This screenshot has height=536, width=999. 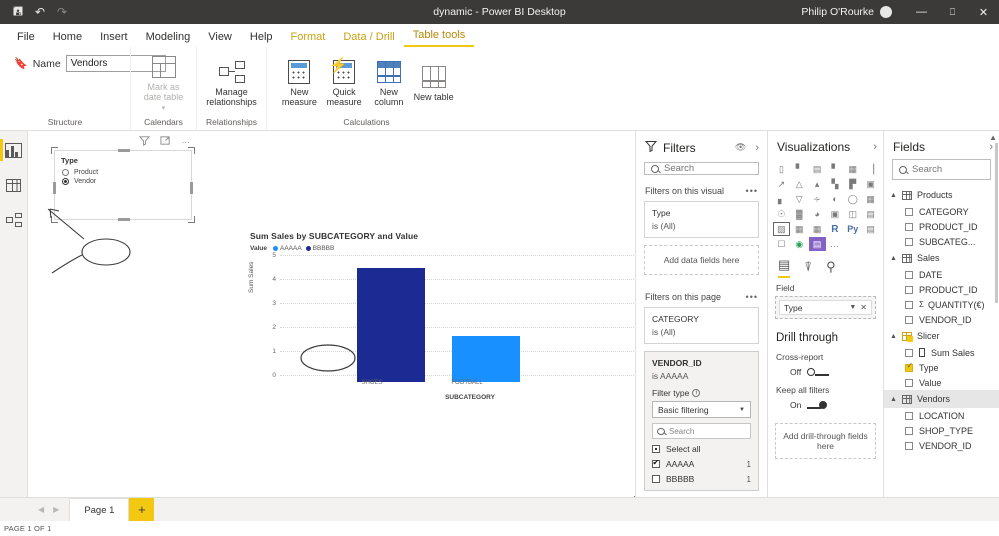 I want to click on python-visual-icon: Py, so click(x=852, y=229).